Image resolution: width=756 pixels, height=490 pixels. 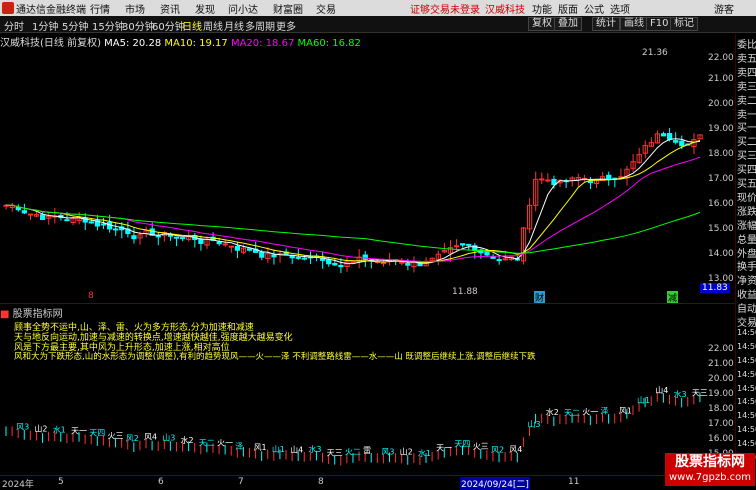 What do you see at coordinates (684, 24) in the screenshot?
I see `mark-button: 标记` at bounding box center [684, 24].